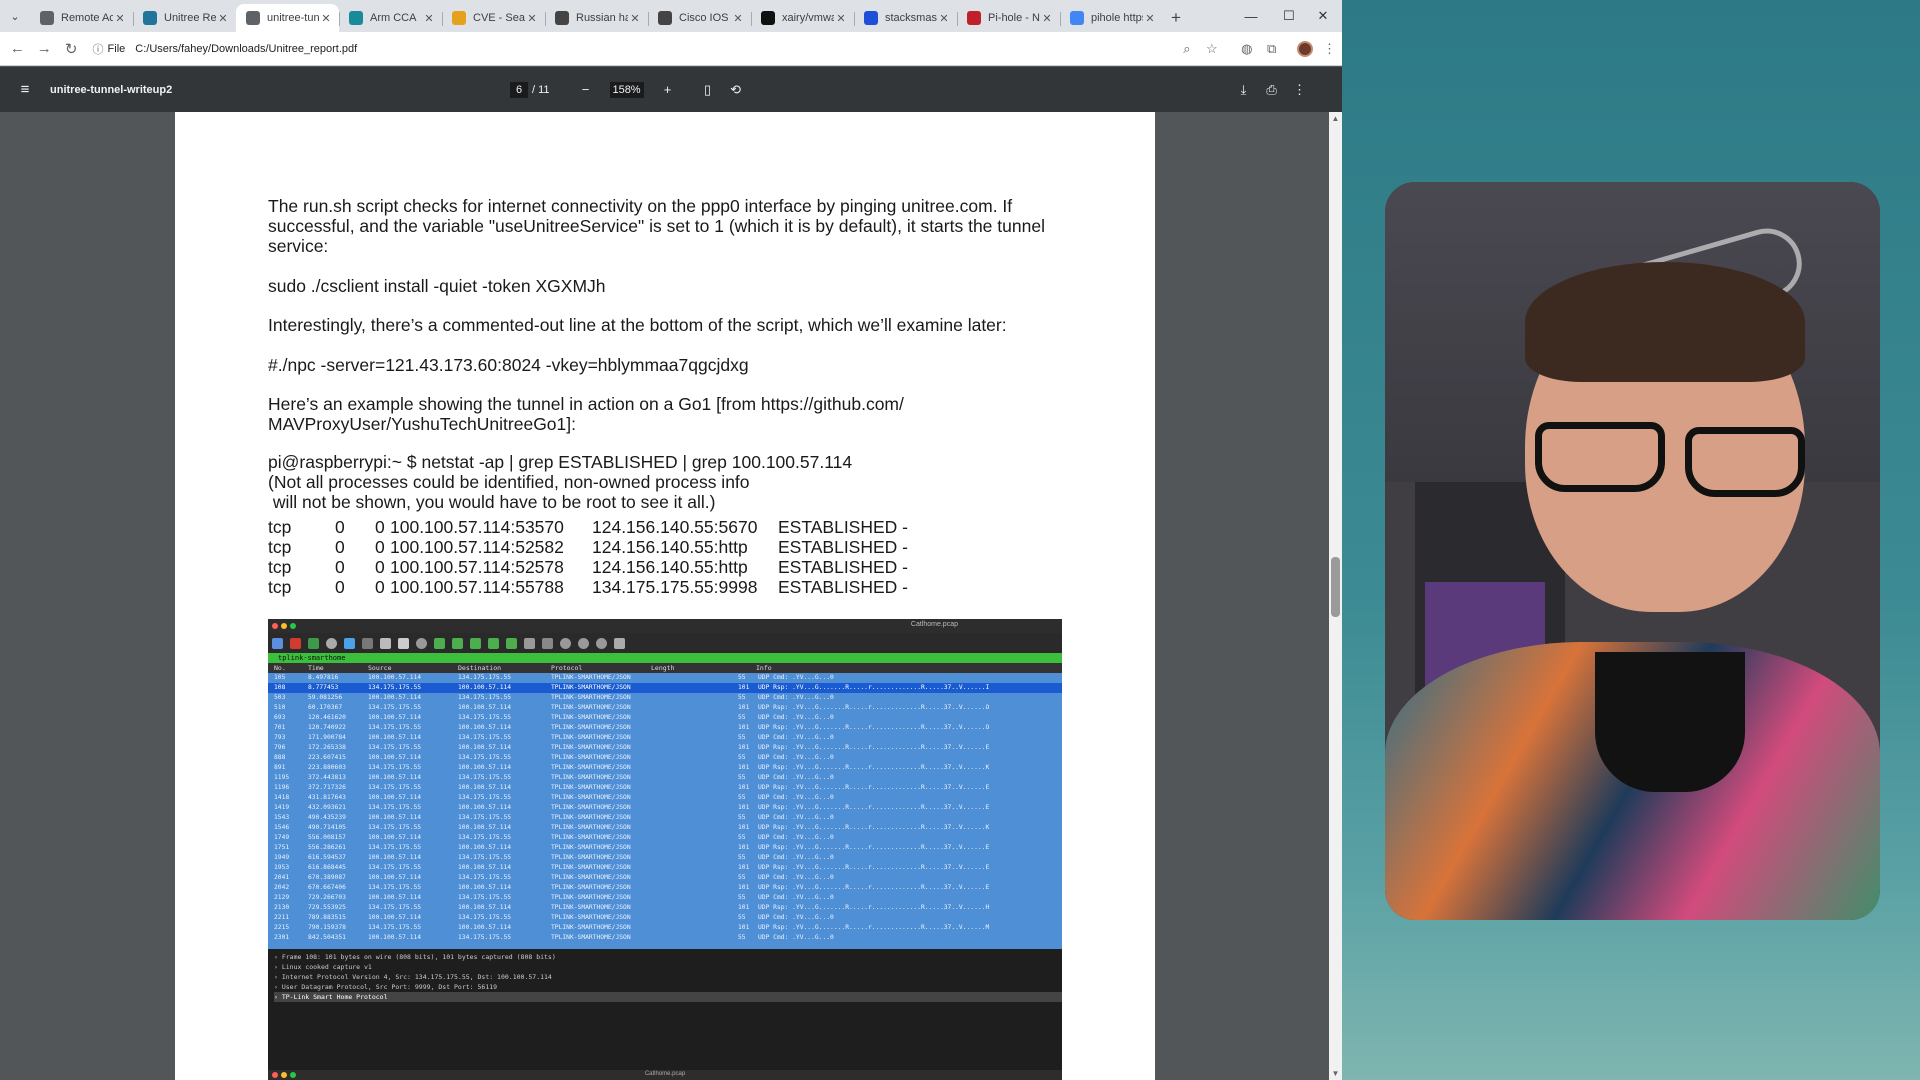 The height and width of the screenshot is (1080, 1920). I want to click on back-icon: ←, so click(17, 49).